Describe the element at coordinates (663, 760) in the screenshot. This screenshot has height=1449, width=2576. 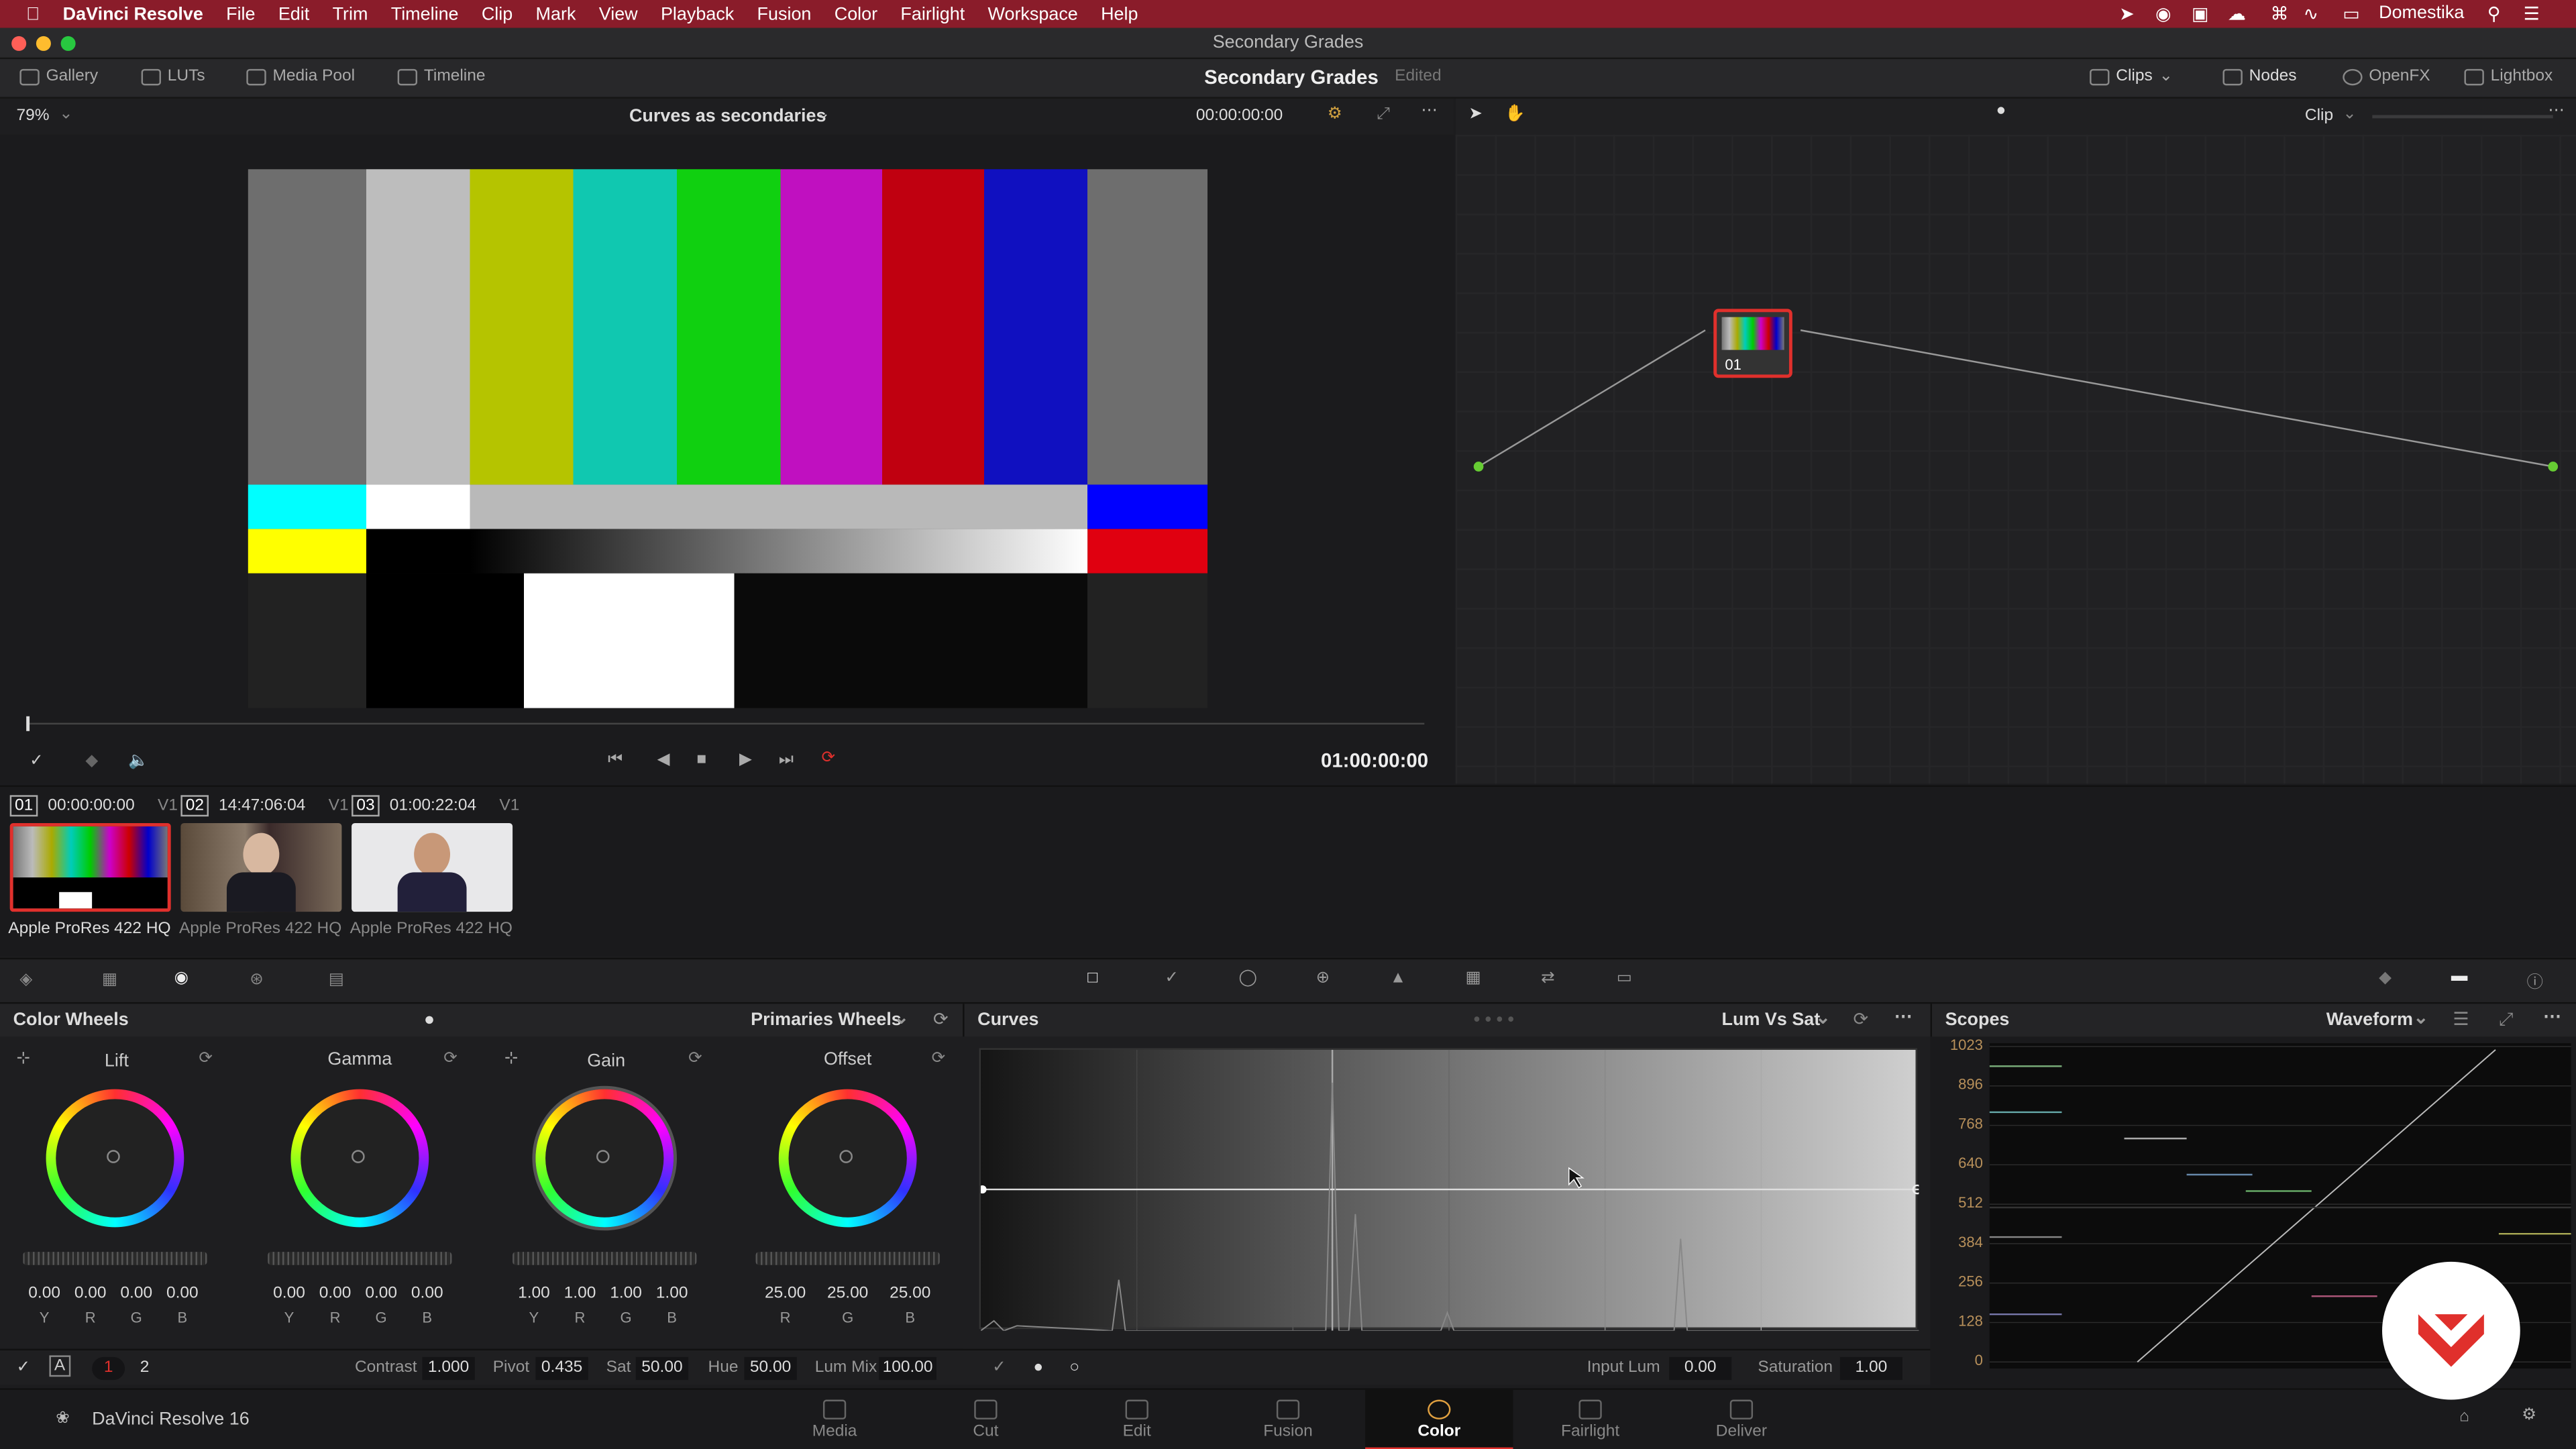
I see `reverse-play-icon: ◀` at that location.